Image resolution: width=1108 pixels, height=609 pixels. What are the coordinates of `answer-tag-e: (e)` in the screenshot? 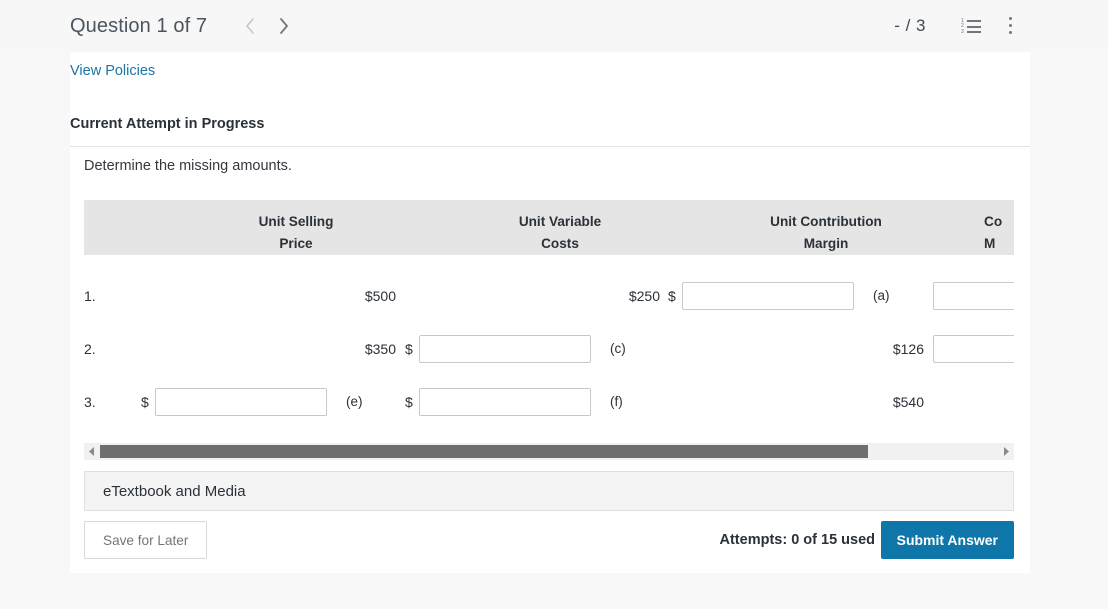 It's located at (354, 401).